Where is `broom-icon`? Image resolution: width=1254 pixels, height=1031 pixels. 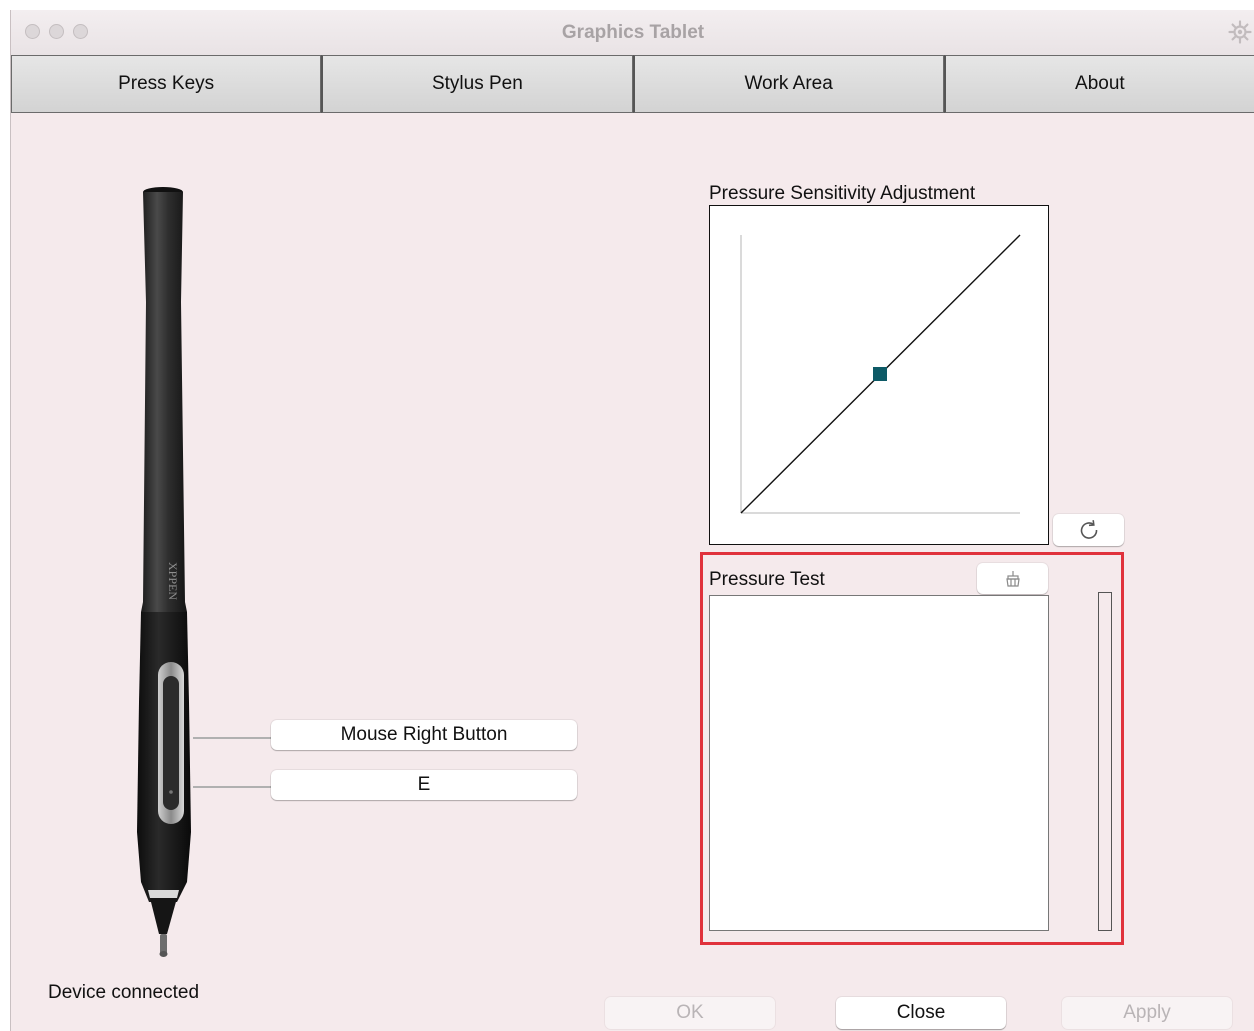
broom-icon is located at coordinates (1012, 578).